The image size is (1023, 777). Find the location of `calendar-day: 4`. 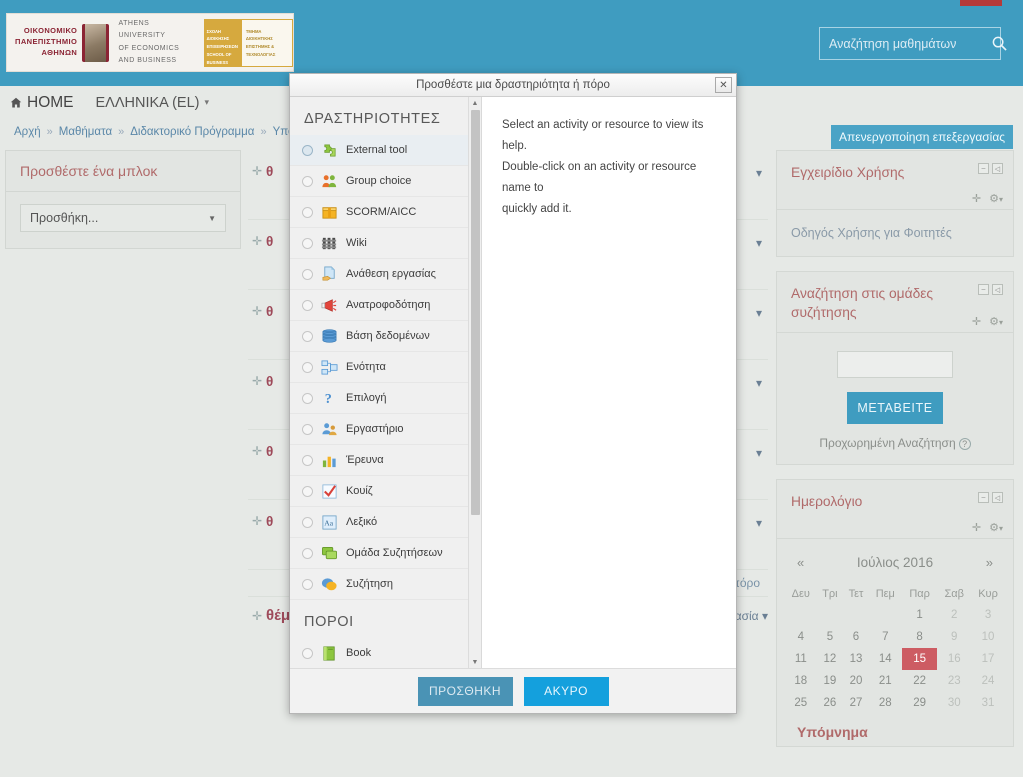

calendar-day: 4 is located at coordinates (801, 637).